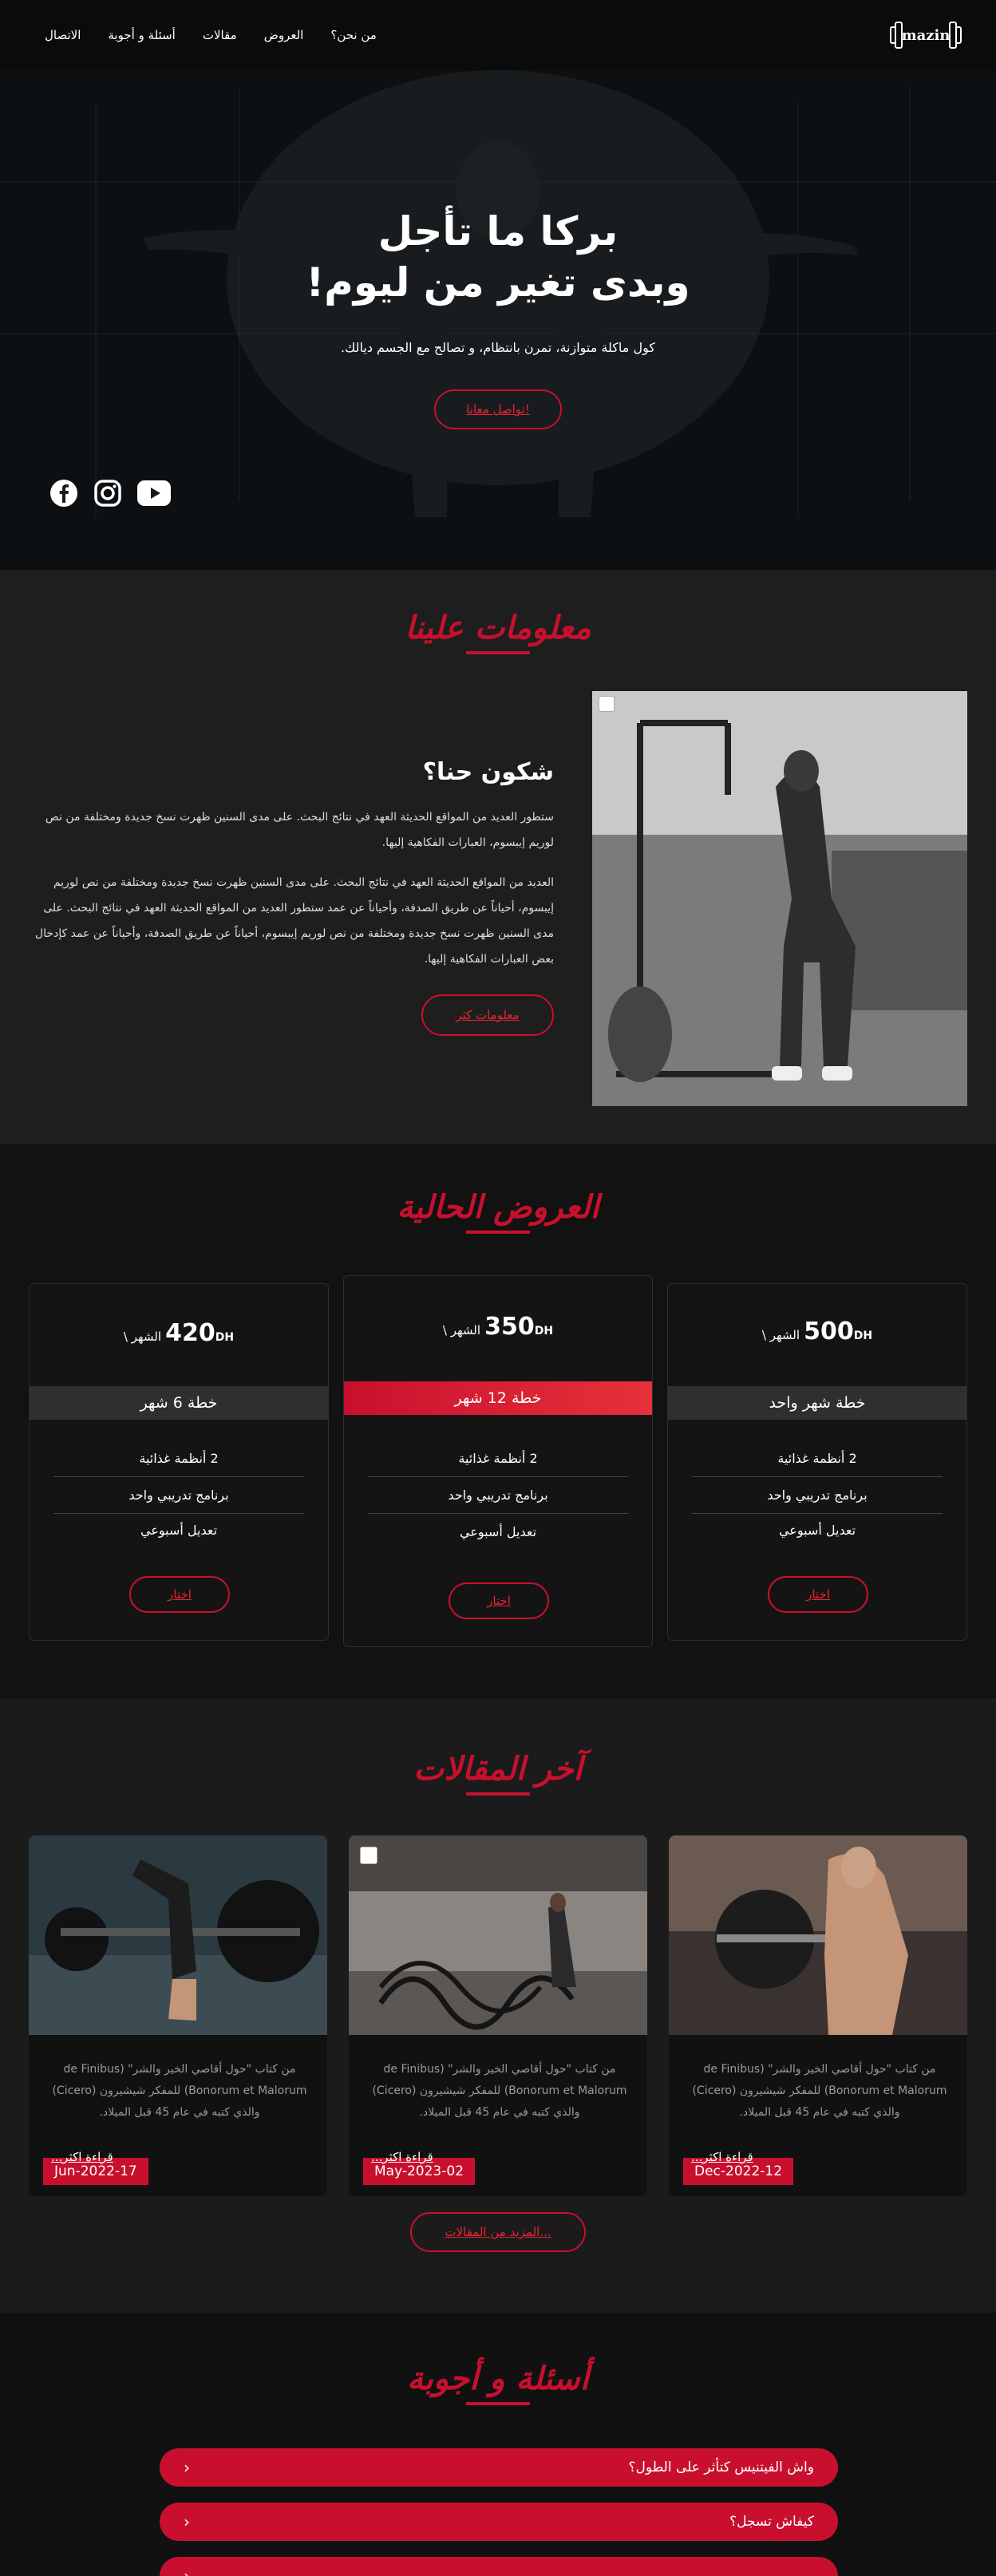 The height and width of the screenshot is (2576, 996). Describe the element at coordinates (771, 2522) in the screenshot. I see `faq-question: كيفاش تسجل؟` at that location.